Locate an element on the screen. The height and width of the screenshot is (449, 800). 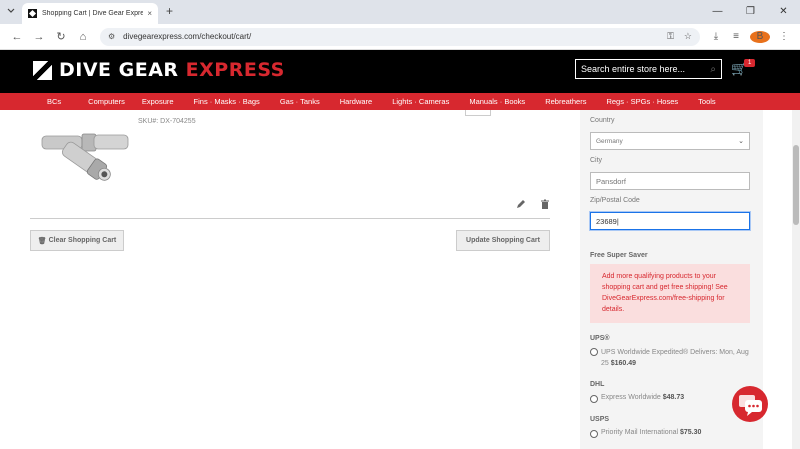
logo-text-red: EXPRESS is located at coordinates (235, 70).